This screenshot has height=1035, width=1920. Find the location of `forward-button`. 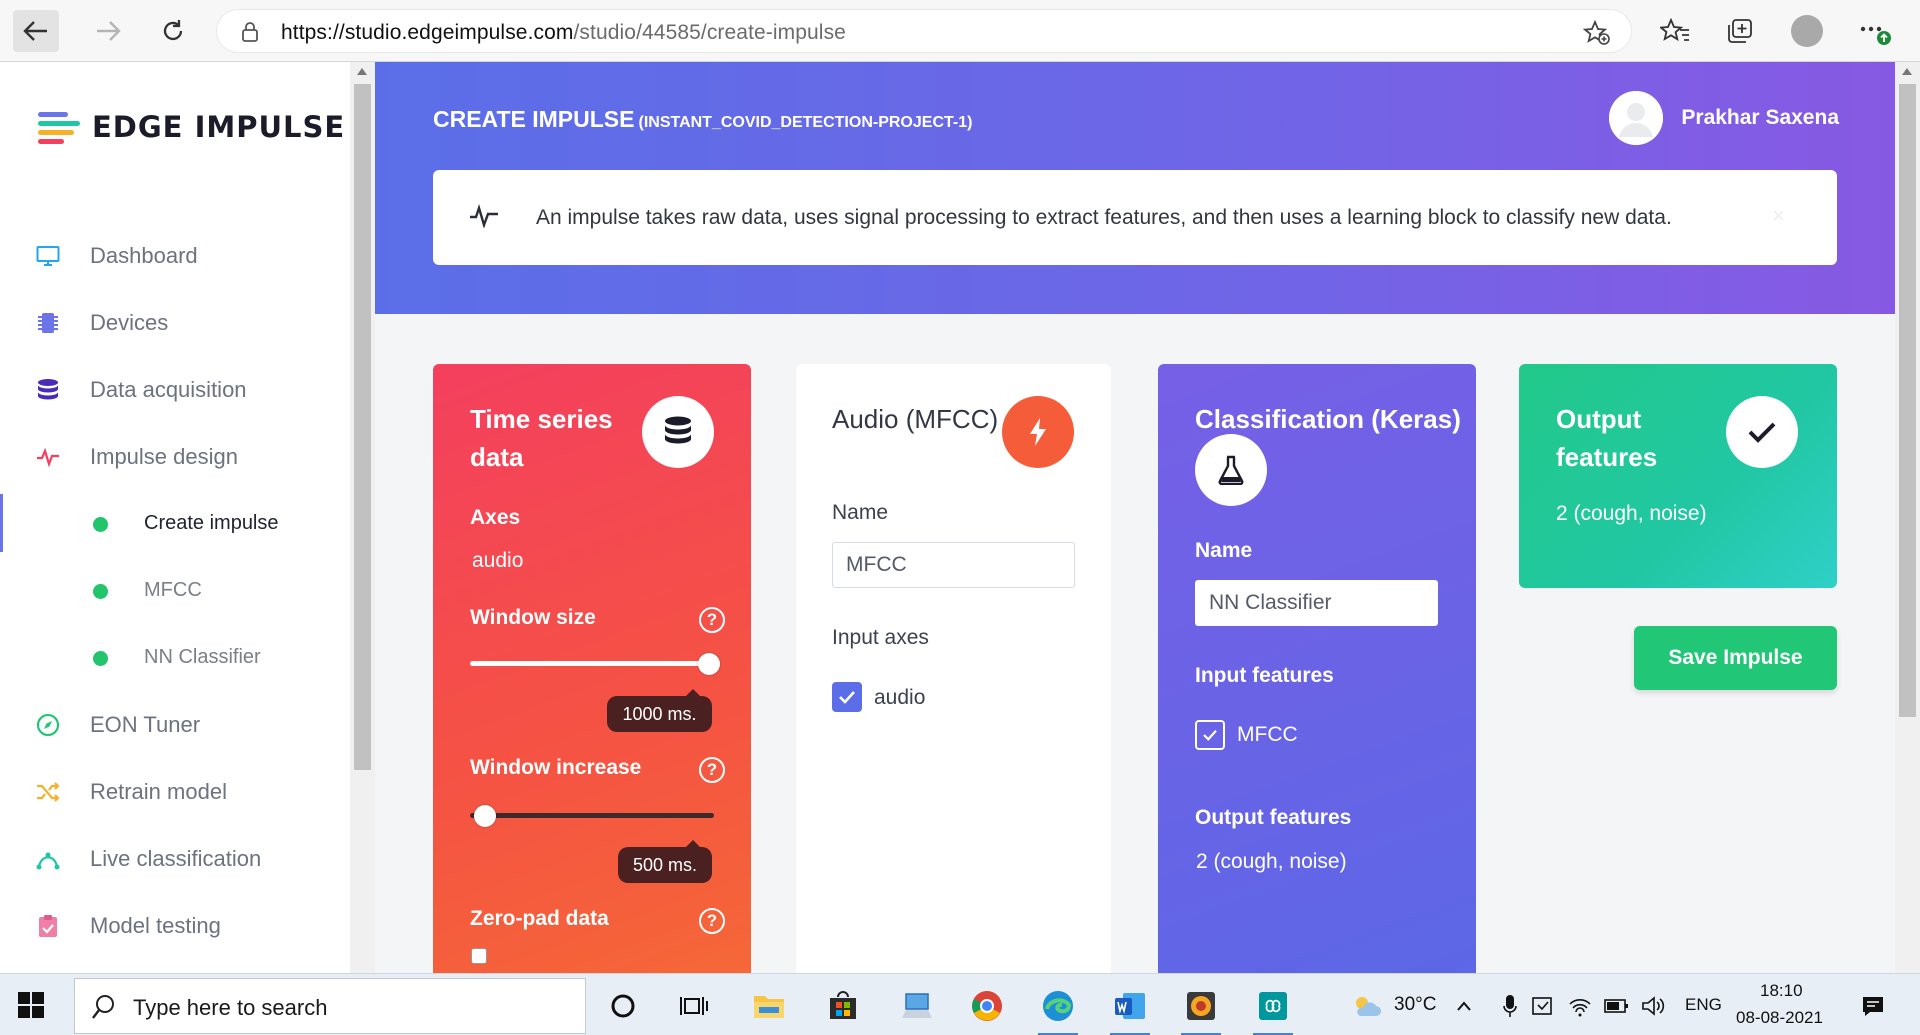

forward-button is located at coordinates (108, 31).